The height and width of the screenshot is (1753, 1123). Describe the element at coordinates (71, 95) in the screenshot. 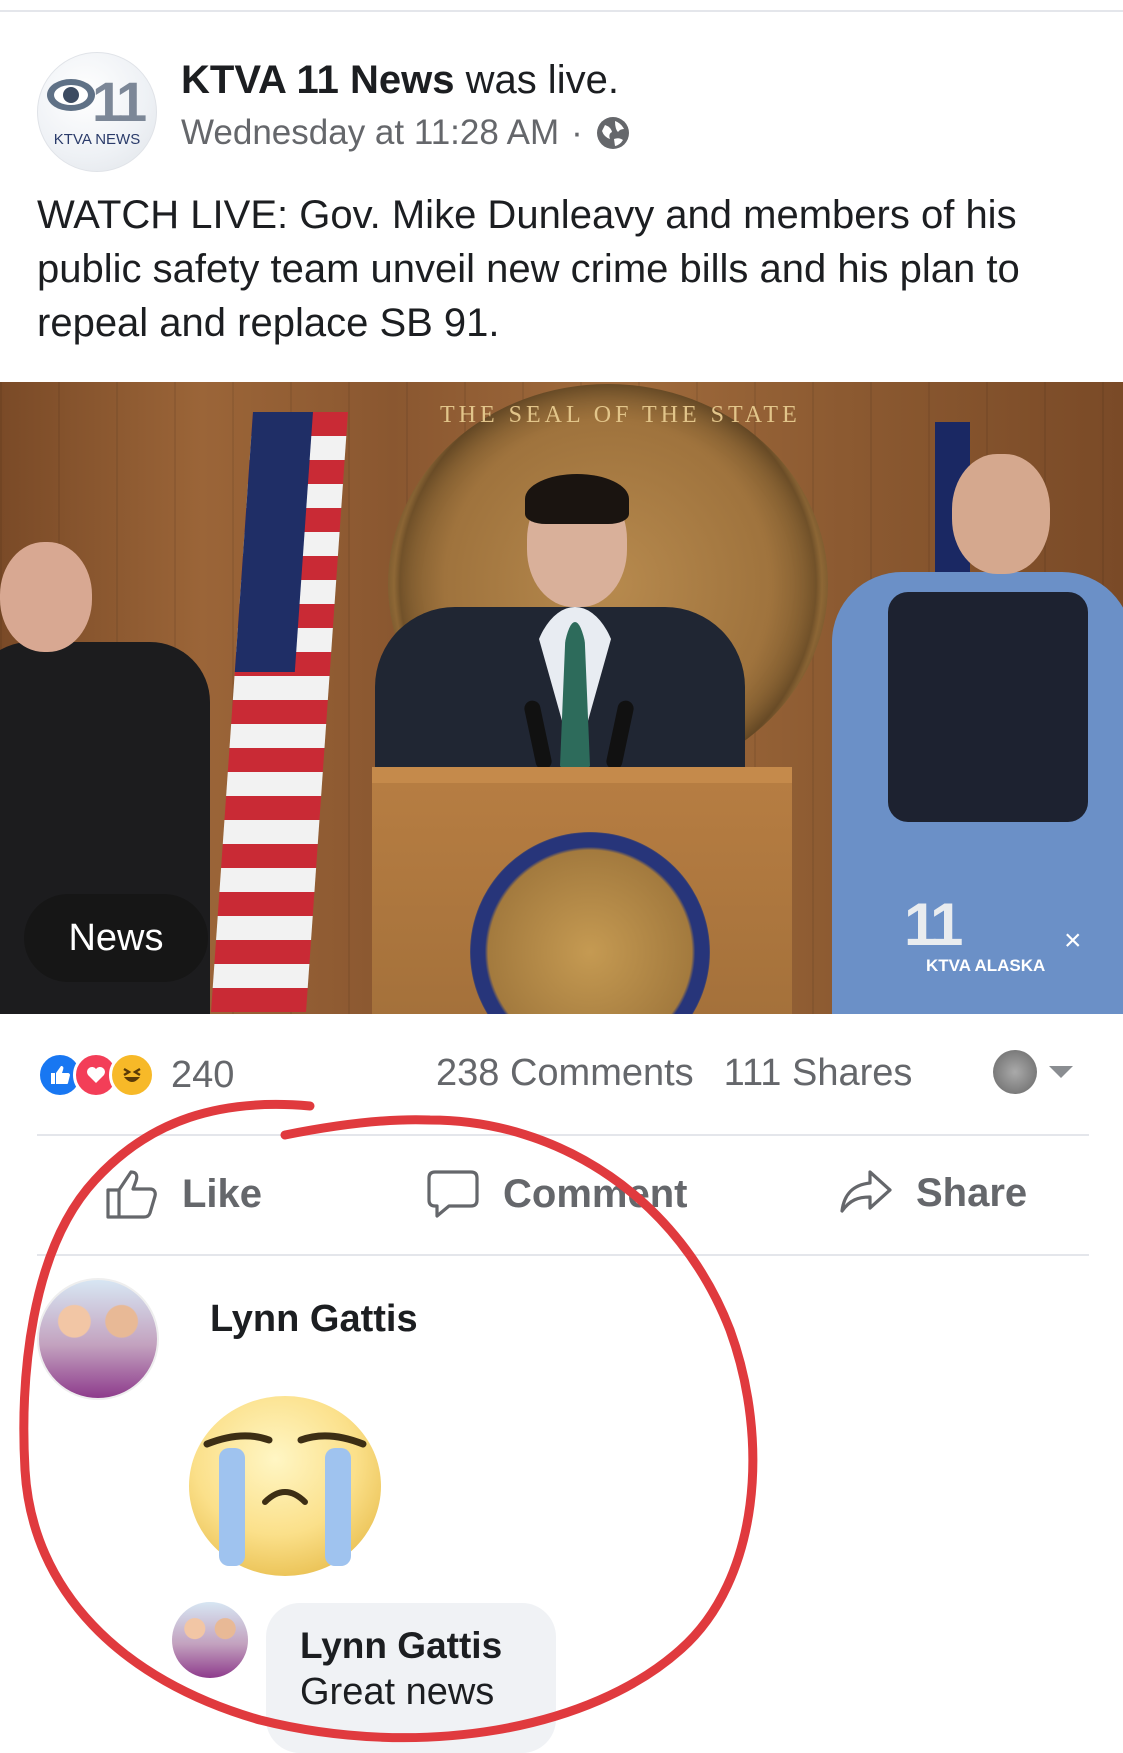

I see `cbs-eye-logo-icon` at that location.